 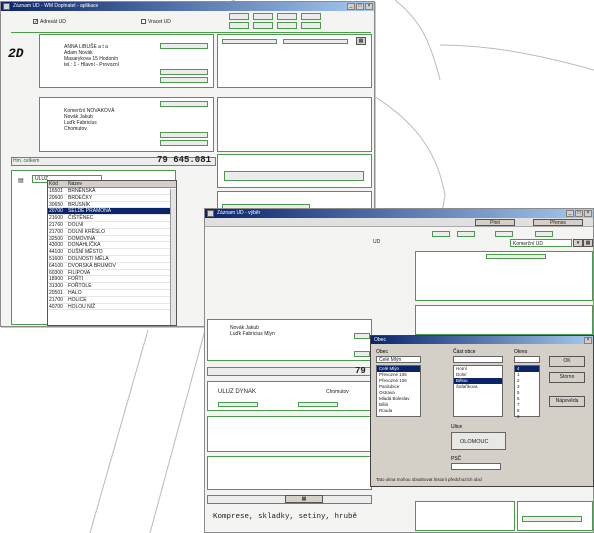 I want to click on col1-input: Celé Mlýn, so click(x=398, y=359).